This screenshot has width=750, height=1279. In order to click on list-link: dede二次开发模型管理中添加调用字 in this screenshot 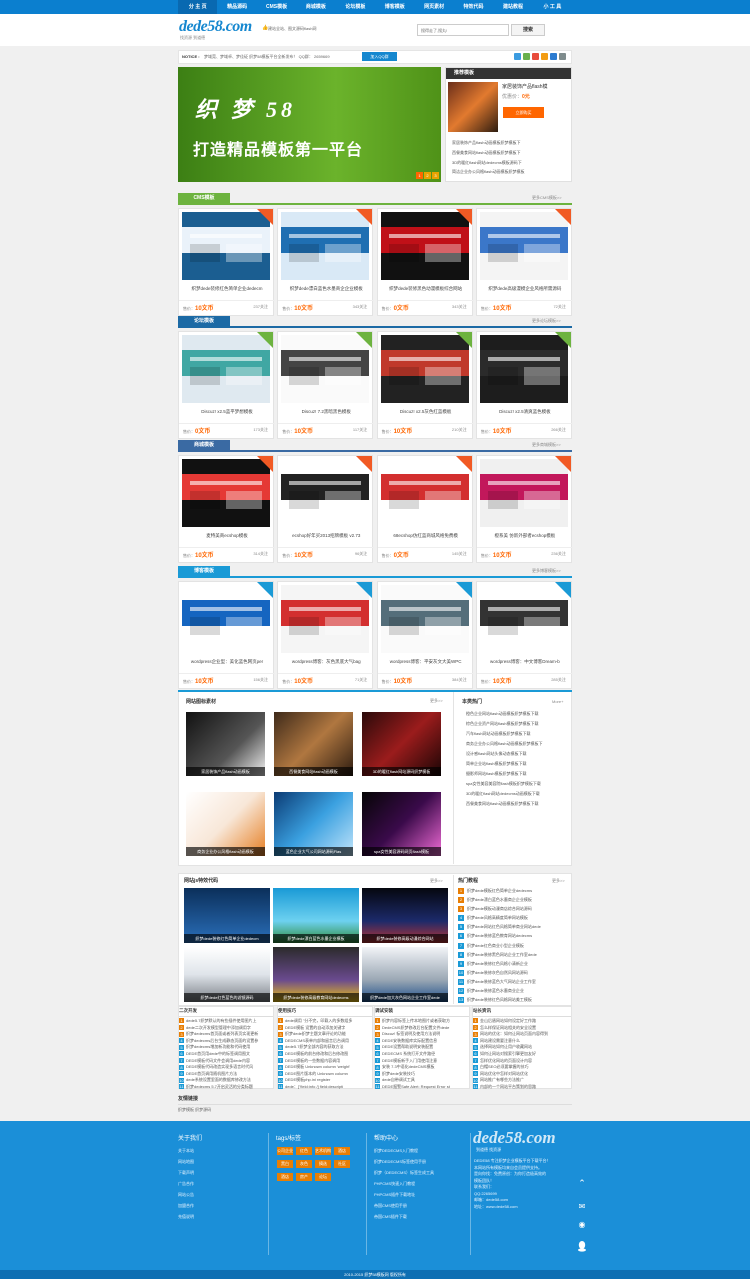, I will do `click(218, 1027)`.